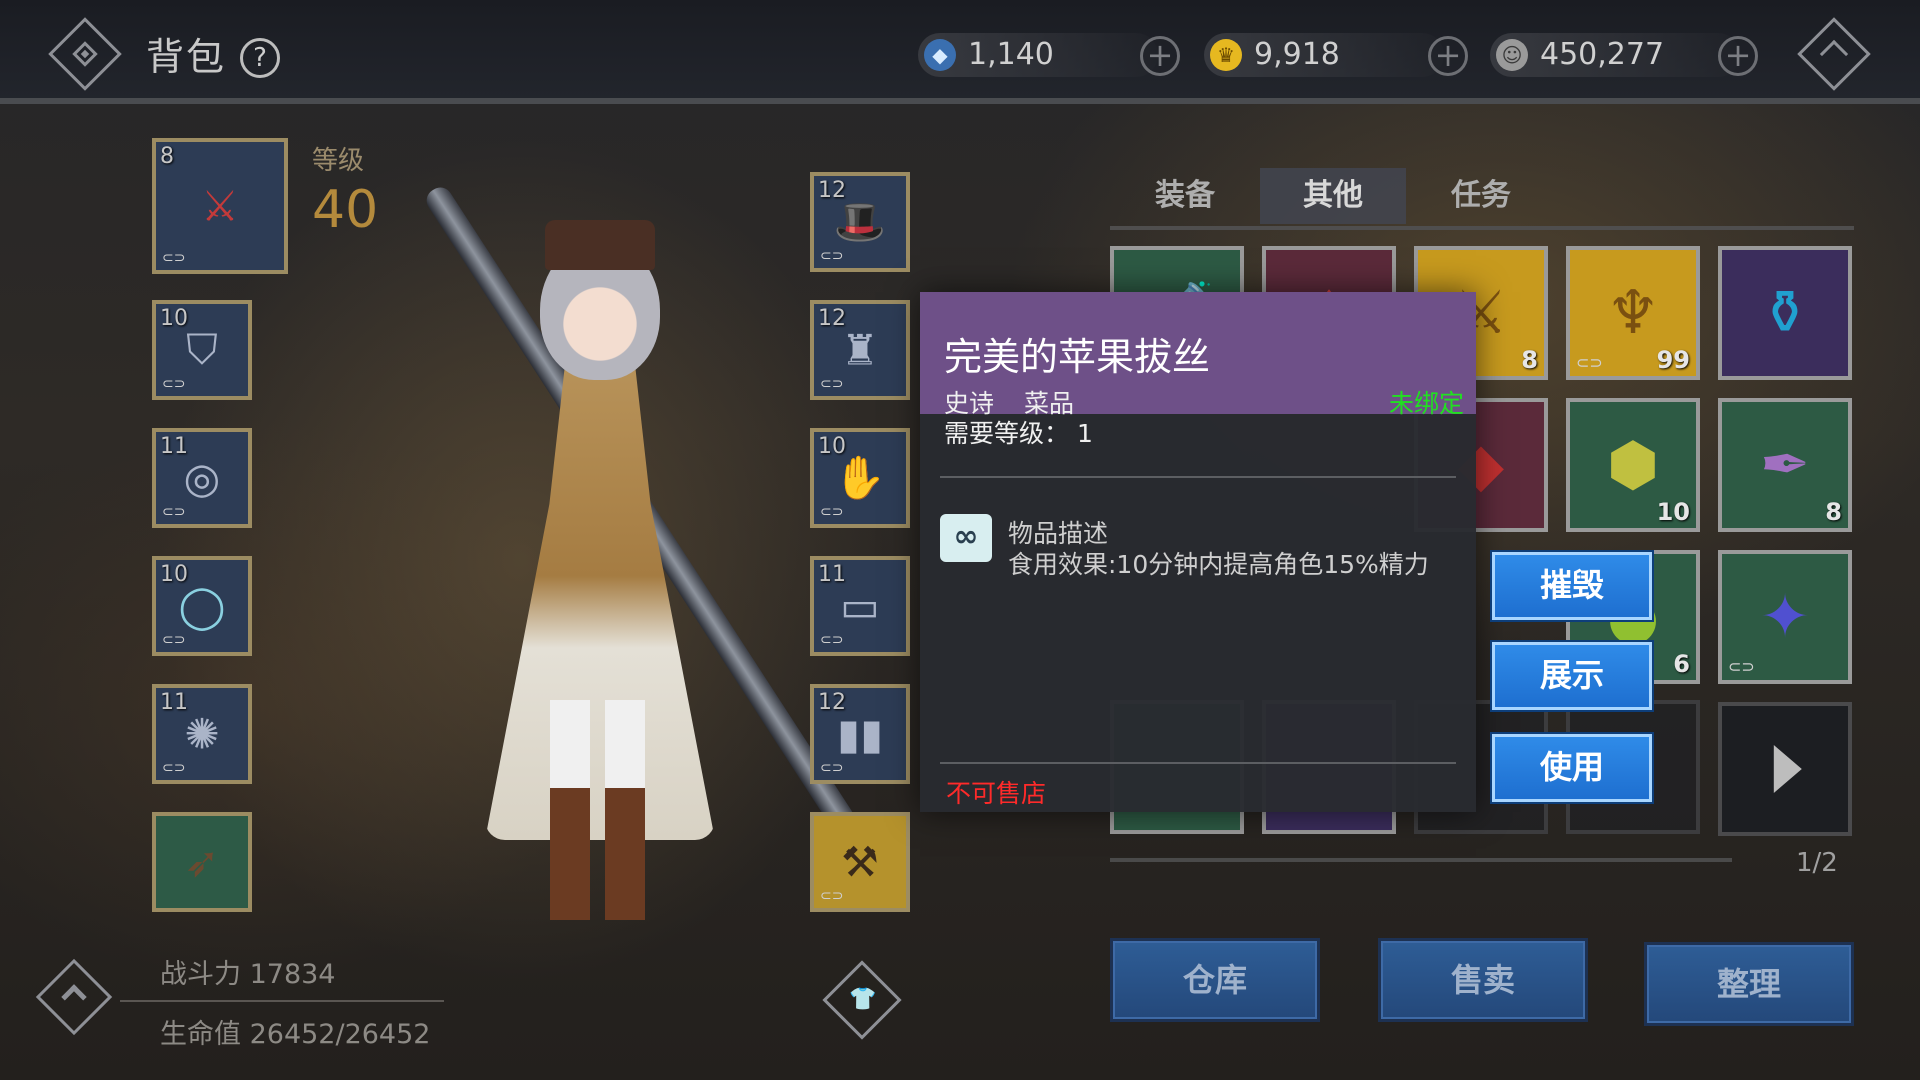  I want to click on inventory-slot: ⚱, so click(1785, 313).